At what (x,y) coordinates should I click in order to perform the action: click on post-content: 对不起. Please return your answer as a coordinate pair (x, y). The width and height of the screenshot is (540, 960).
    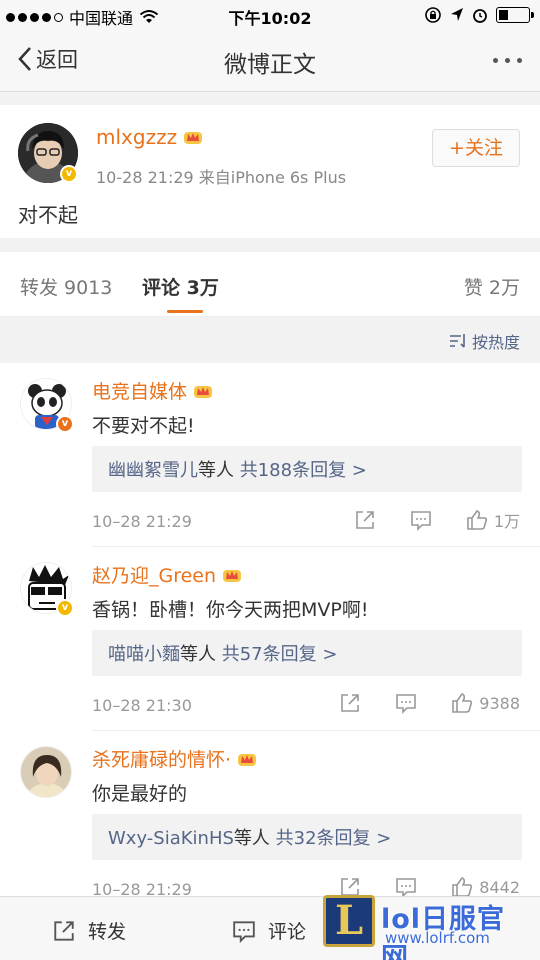
    Looking at the image, I should click on (48, 215).